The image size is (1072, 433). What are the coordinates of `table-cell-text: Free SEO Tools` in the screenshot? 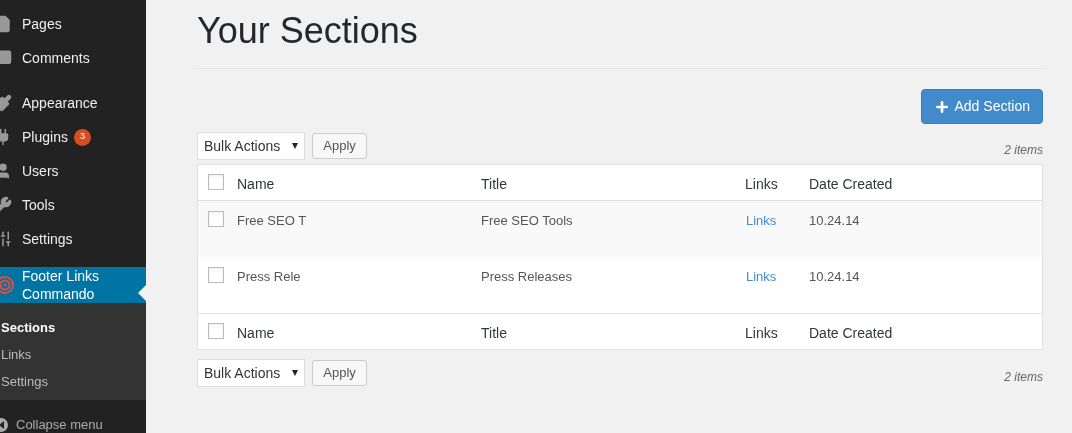 It's located at (527, 221).